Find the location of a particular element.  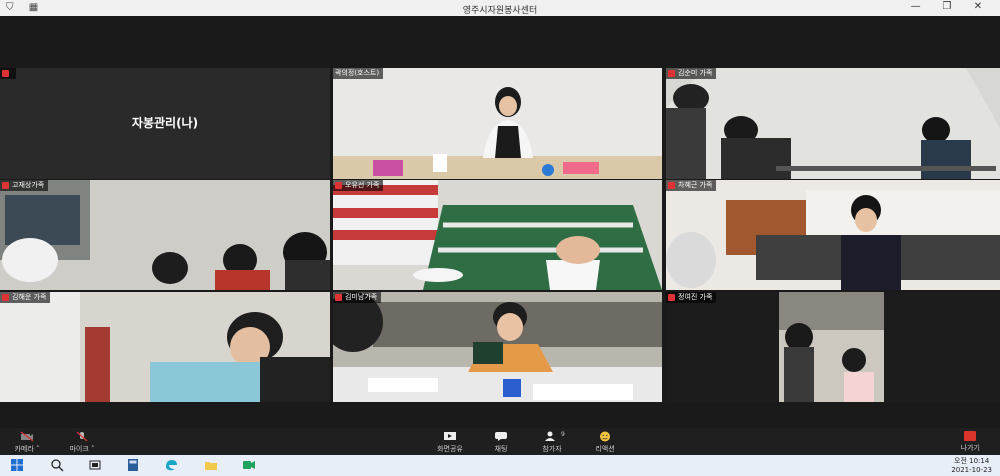

clock-time: 오전 10:14 is located at coordinates (972, 461).